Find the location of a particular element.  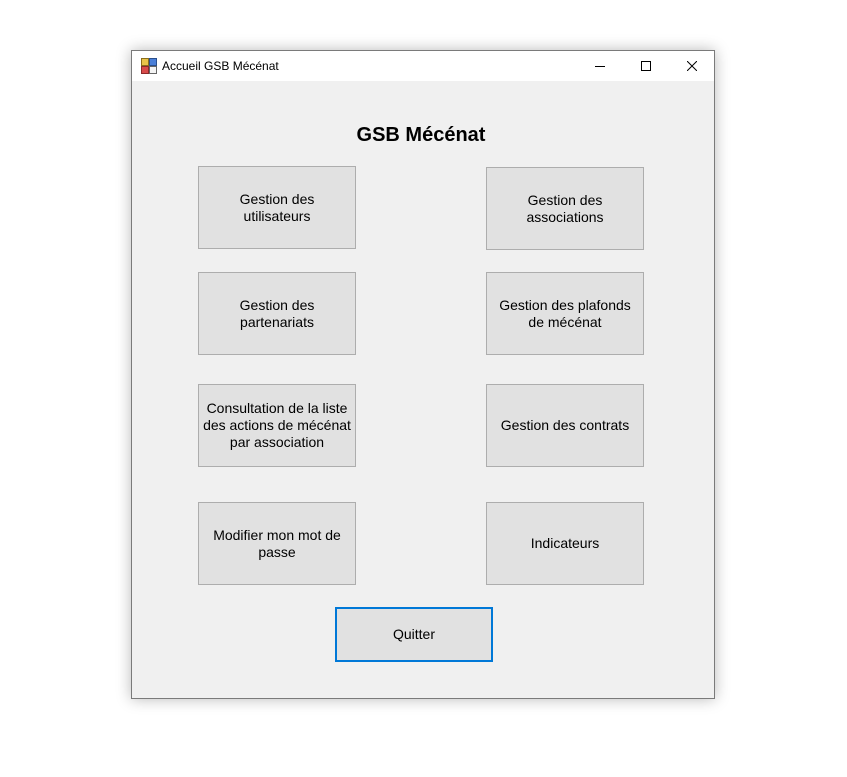

gestion-plafonds-label: Gestion des plafonds de mécénat is located at coordinates (565, 313).